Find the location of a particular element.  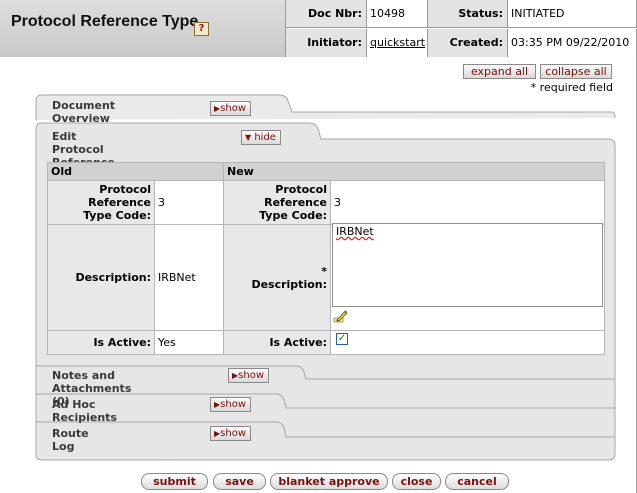

adhoc-show-button: ▶show is located at coordinates (231, 404).